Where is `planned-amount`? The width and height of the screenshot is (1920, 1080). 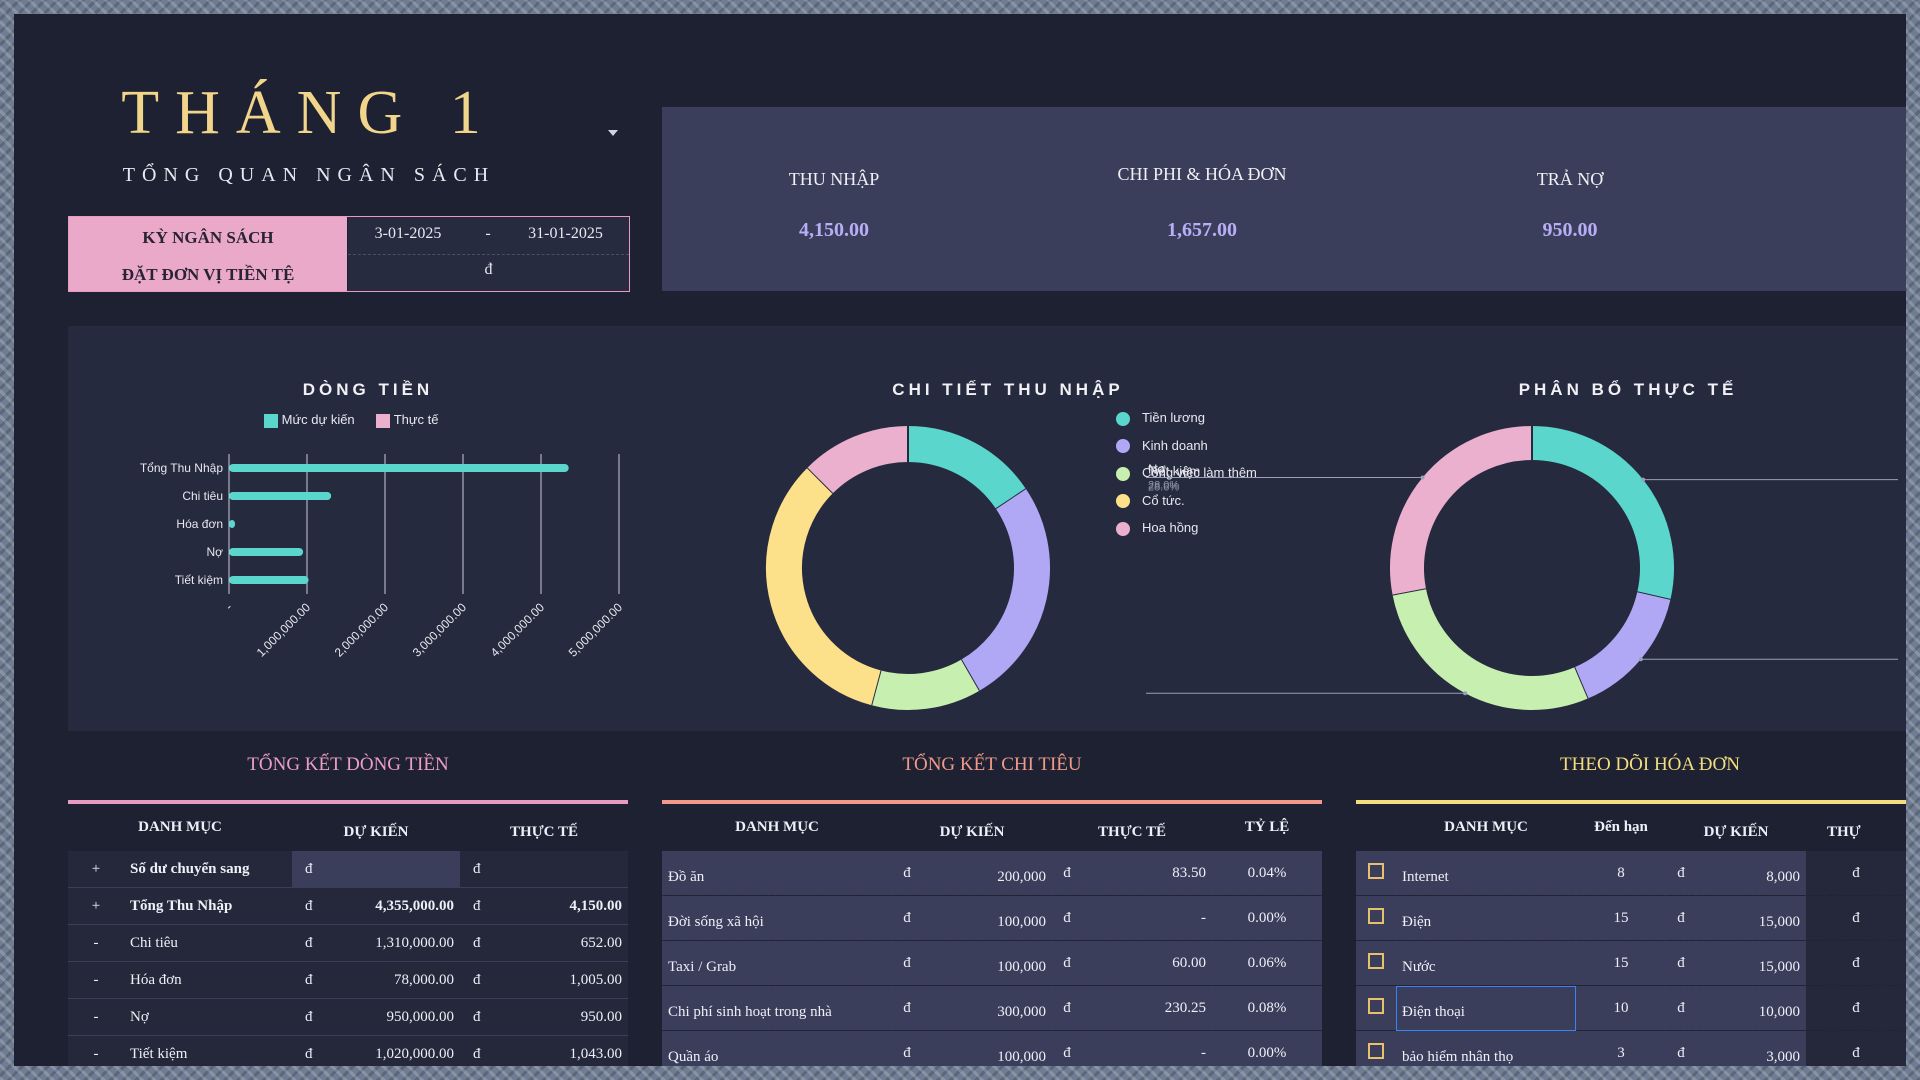
planned-amount is located at coordinates (392, 869).